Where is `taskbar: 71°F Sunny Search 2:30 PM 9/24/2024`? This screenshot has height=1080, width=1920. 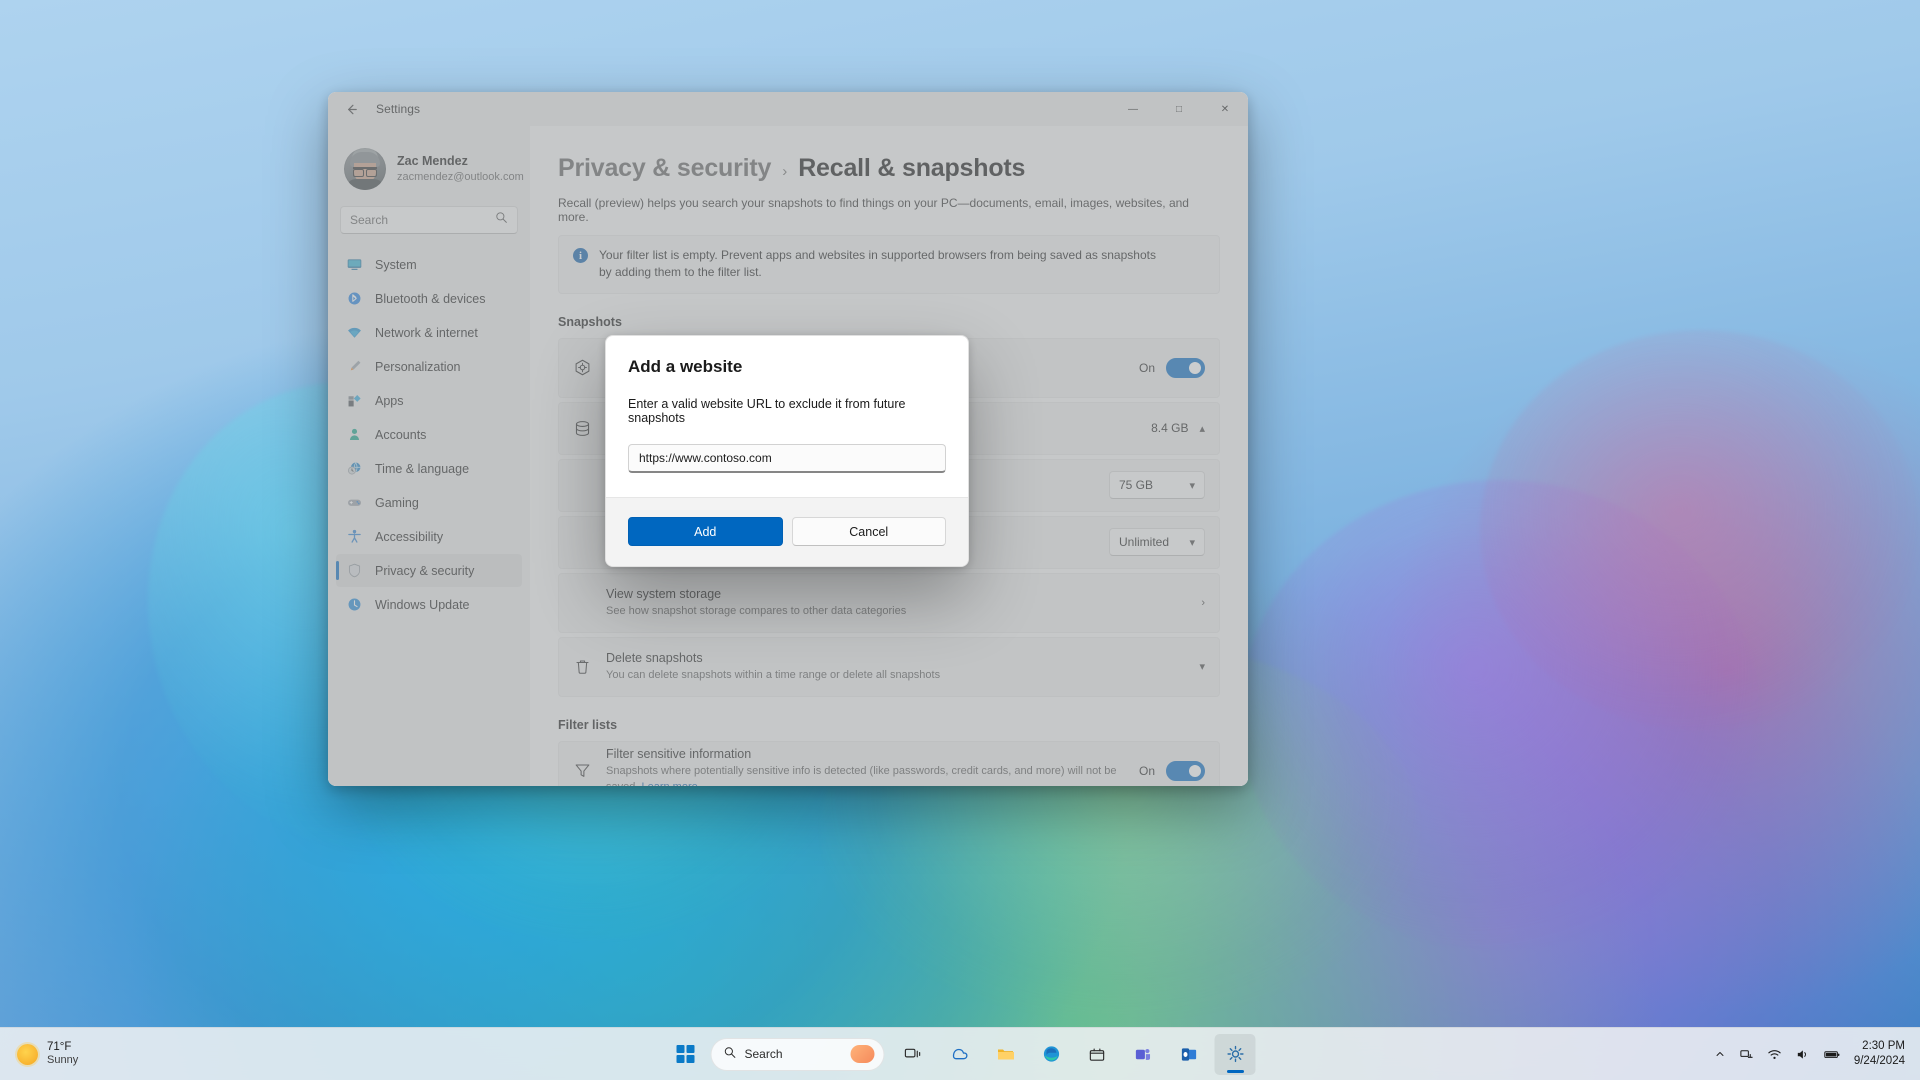
taskbar: 71°F Sunny Search 2:30 PM 9/24/2024 is located at coordinates (960, 1053).